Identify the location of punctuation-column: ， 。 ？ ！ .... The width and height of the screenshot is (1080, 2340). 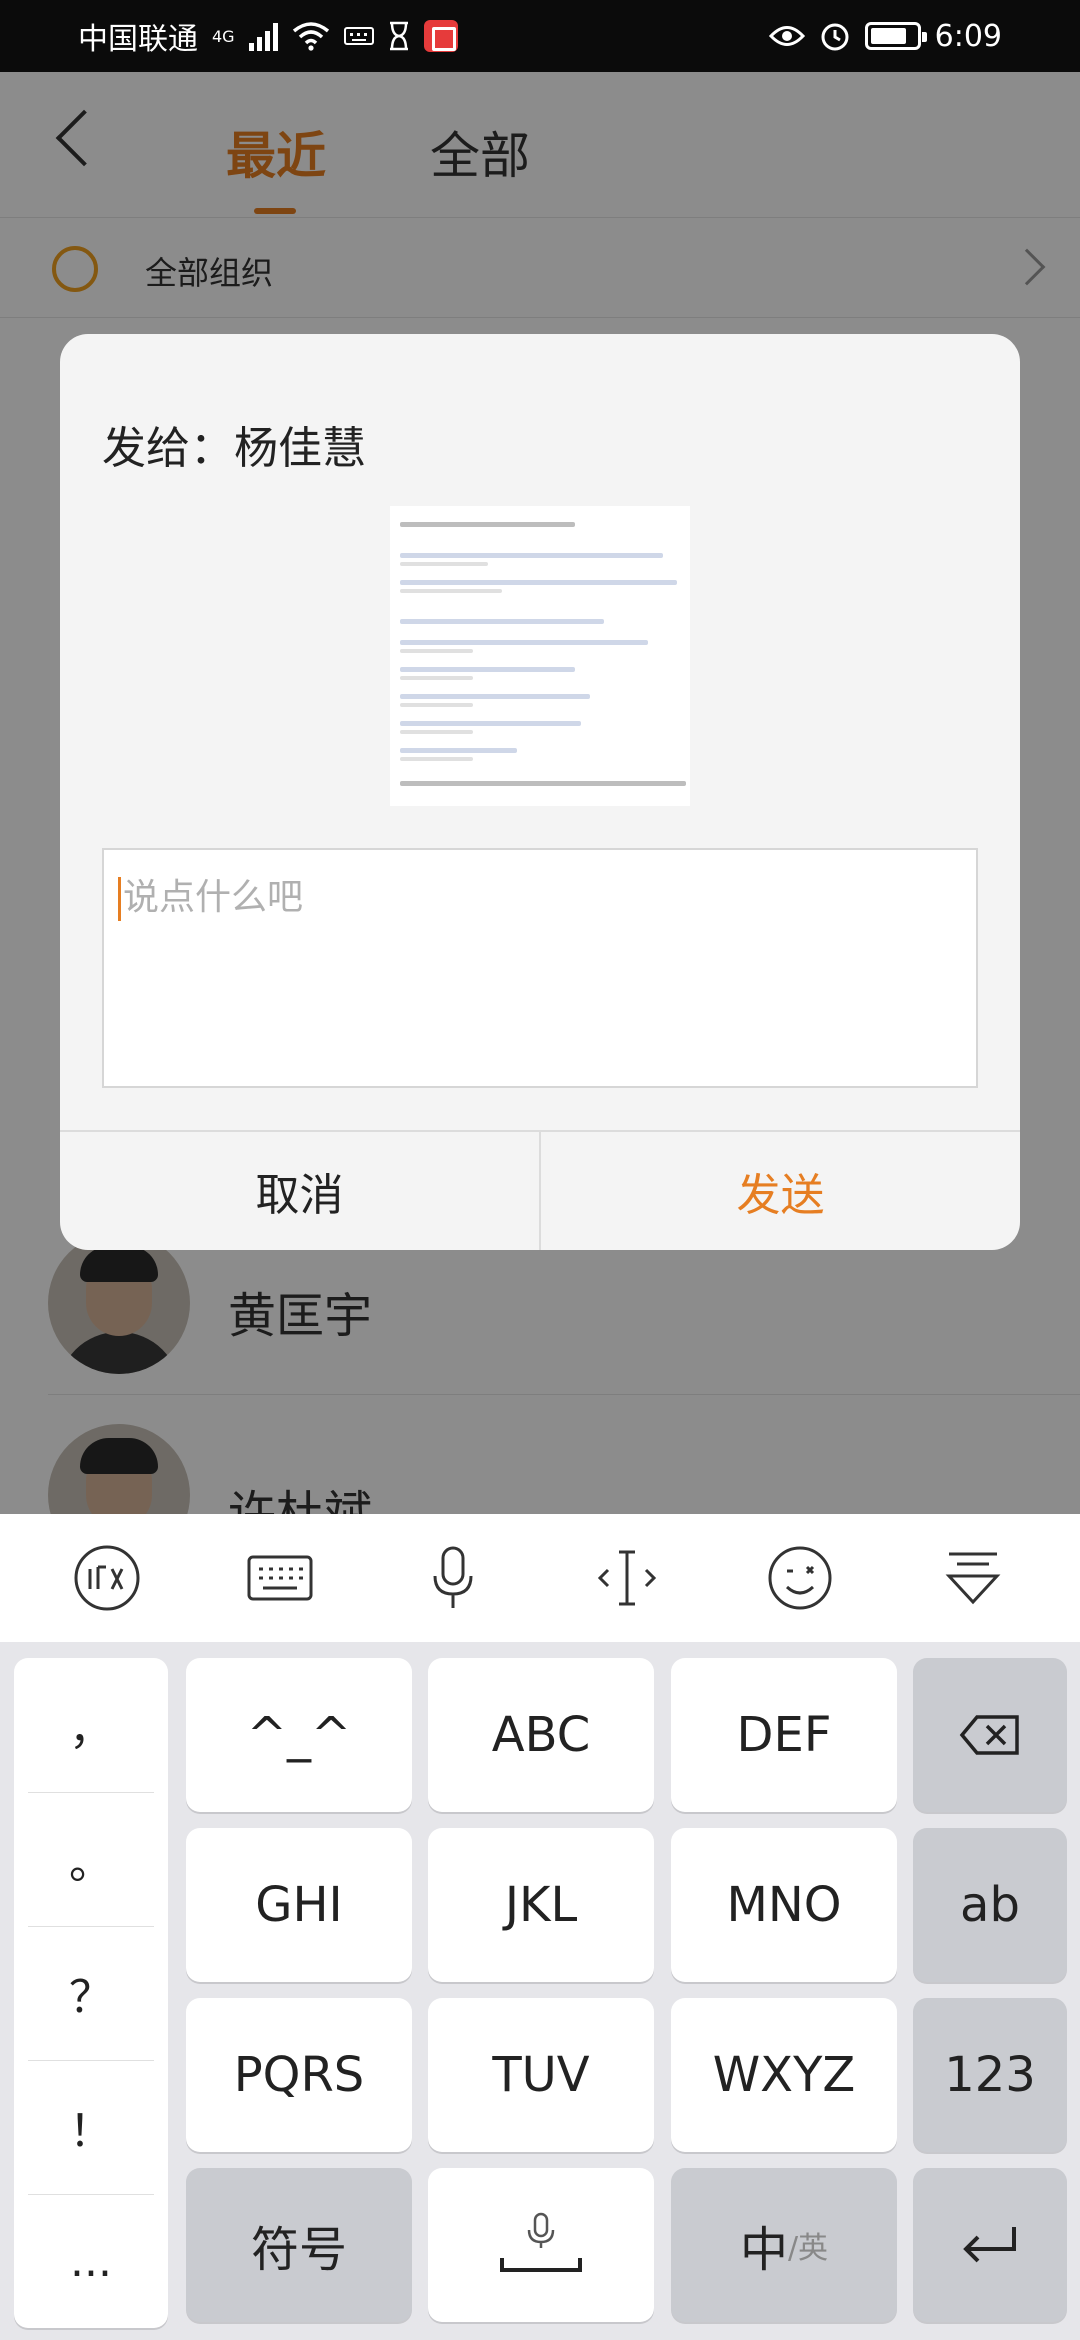
(91, 1993).